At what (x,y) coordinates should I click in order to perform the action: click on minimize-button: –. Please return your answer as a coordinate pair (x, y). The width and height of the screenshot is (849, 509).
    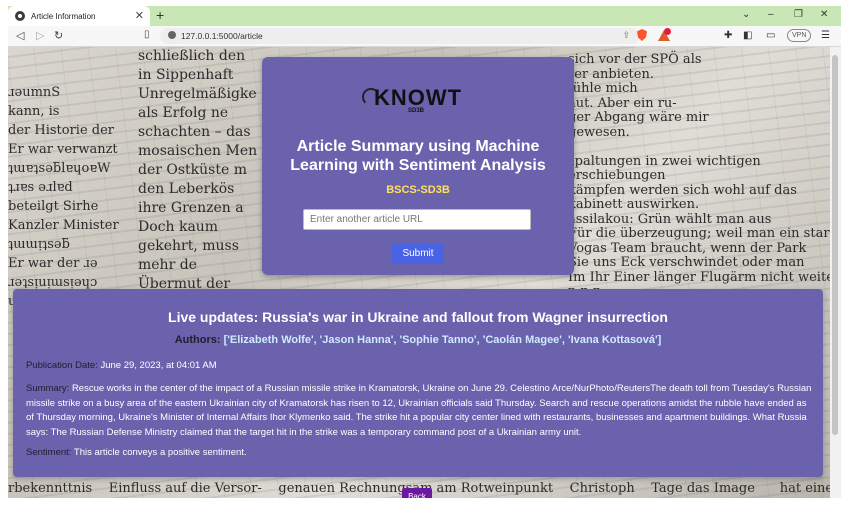
    Looking at the image, I should click on (771, 14).